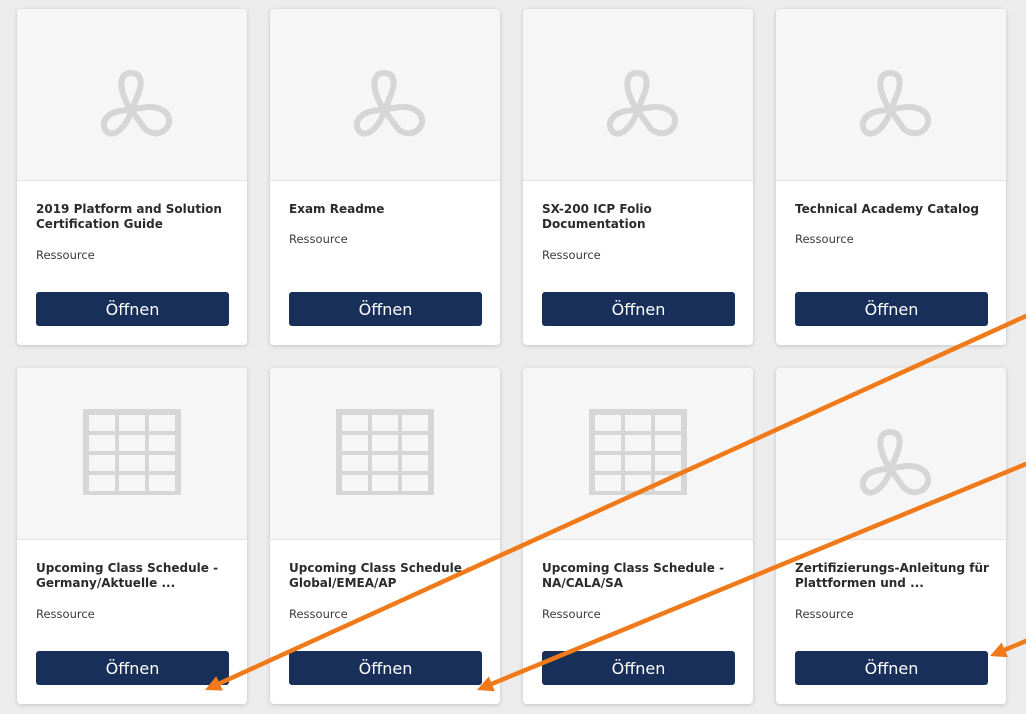  What do you see at coordinates (380, 575) in the screenshot?
I see `card-title: Upcoming Class Schedule - Global/EMEA/AP` at bounding box center [380, 575].